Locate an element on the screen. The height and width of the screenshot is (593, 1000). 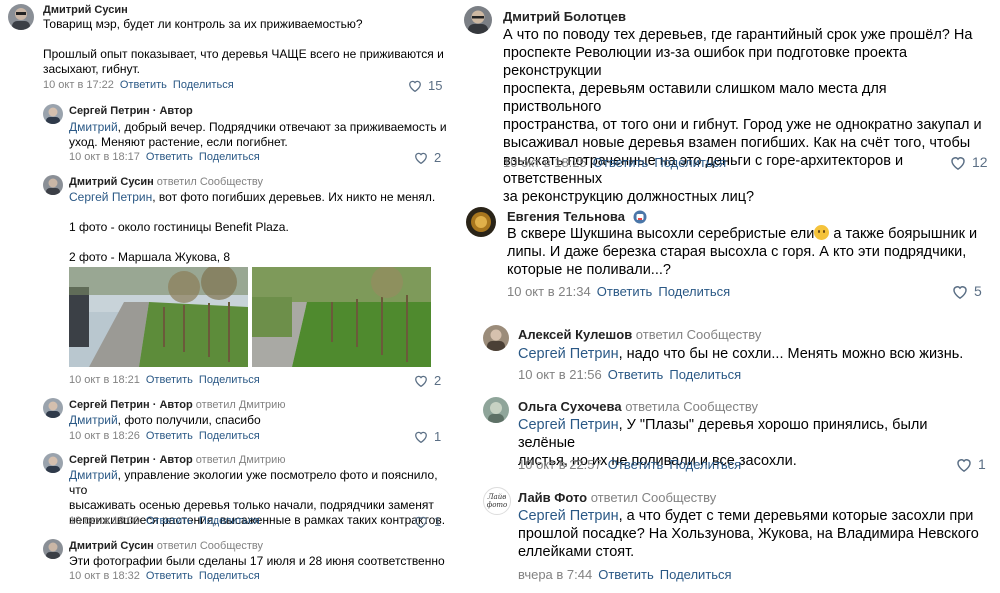
reply-context: ответила Сообществу is located at coordinates (690, 406).